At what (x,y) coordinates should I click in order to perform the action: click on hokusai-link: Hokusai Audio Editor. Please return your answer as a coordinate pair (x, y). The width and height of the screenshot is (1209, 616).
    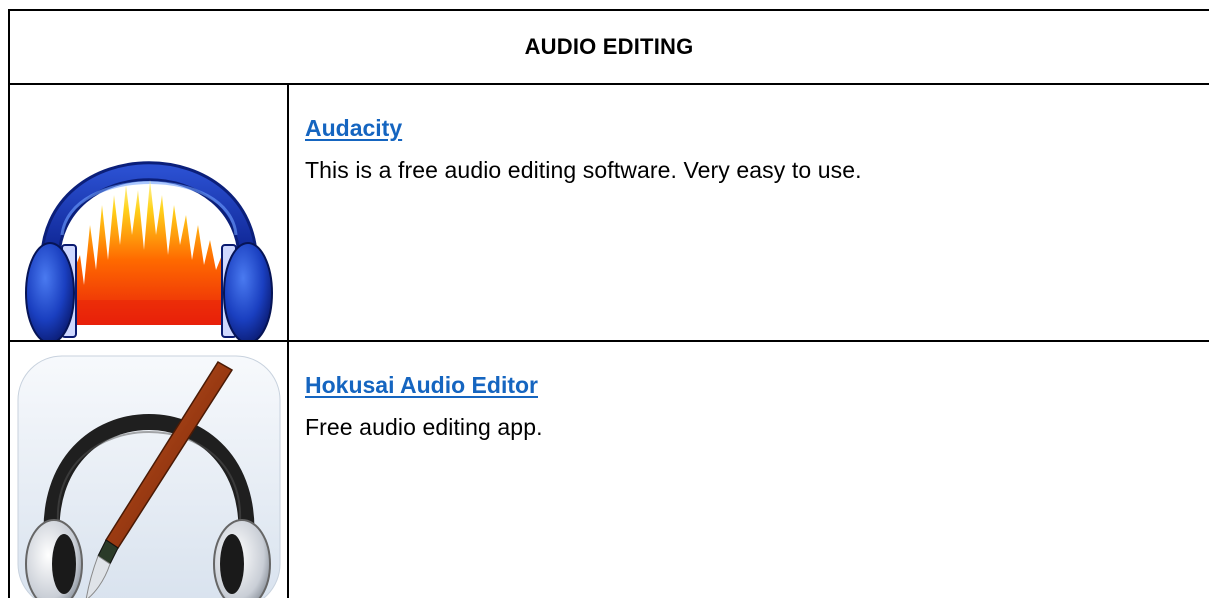
    Looking at the image, I should click on (421, 385).